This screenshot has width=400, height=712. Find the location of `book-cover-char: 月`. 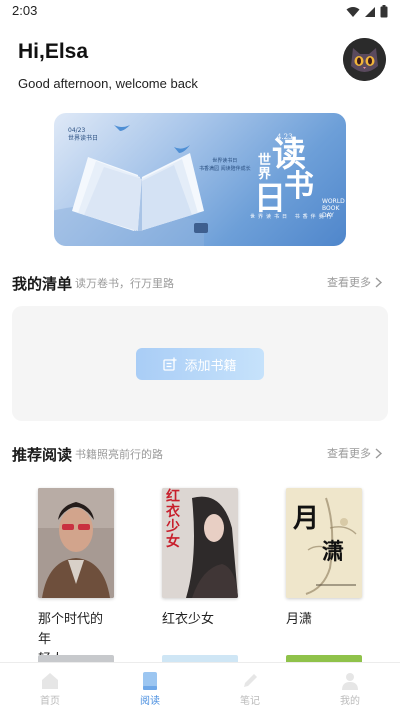

book-cover-char: 月 is located at coordinates (306, 519).